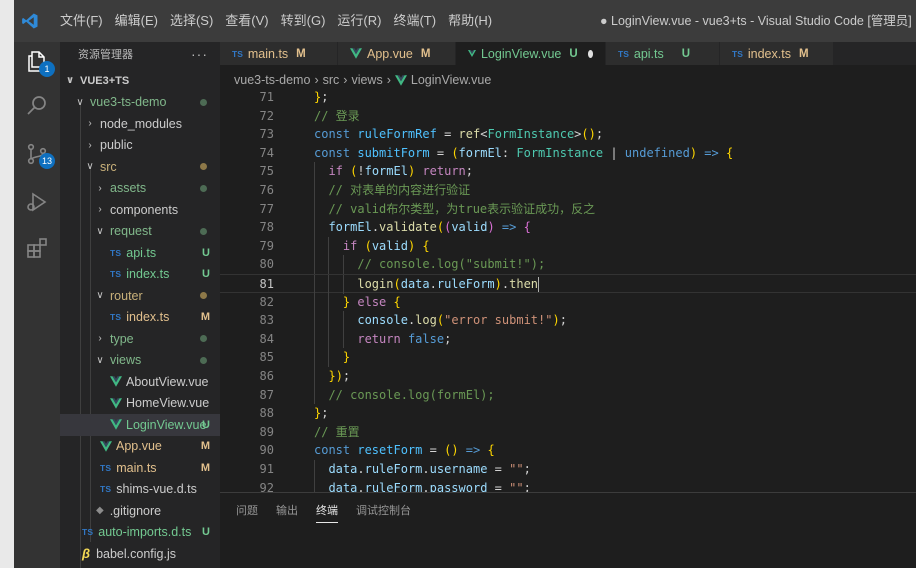 The height and width of the screenshot is (568, 916). What do you see at coordinates (199, 54) in the screenshot?
I see `more-actions-icon: ···` at bounding box center [199, 54].